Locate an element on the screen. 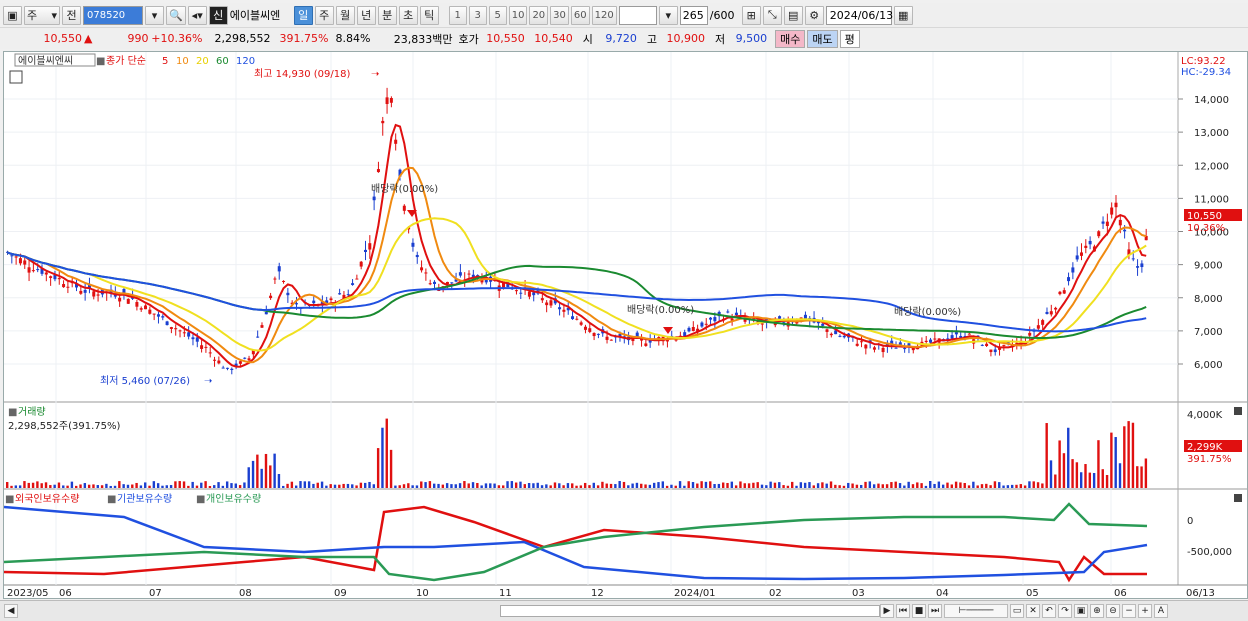  window-icon: ▣ is located at coordinates (12, 15).